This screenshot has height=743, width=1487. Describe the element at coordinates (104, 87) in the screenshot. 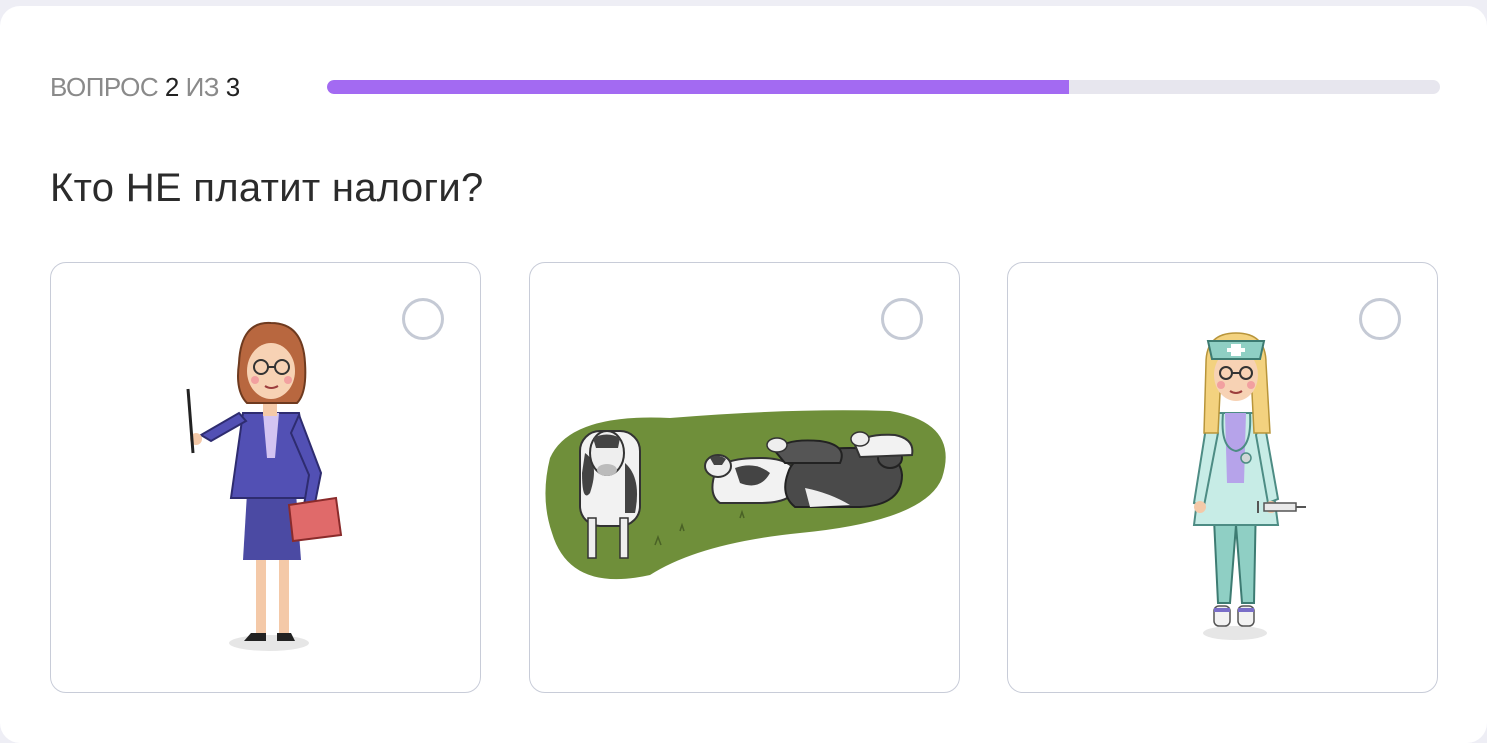

I see `progress-prefix: ВОПРОС` at that location.